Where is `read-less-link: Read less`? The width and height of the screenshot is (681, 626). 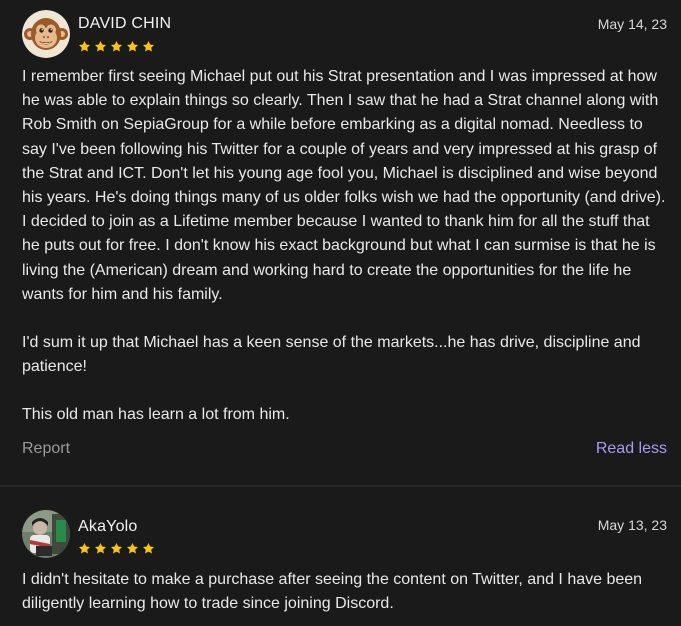 read-less-link: Read less is located at coordinates (631, 449).